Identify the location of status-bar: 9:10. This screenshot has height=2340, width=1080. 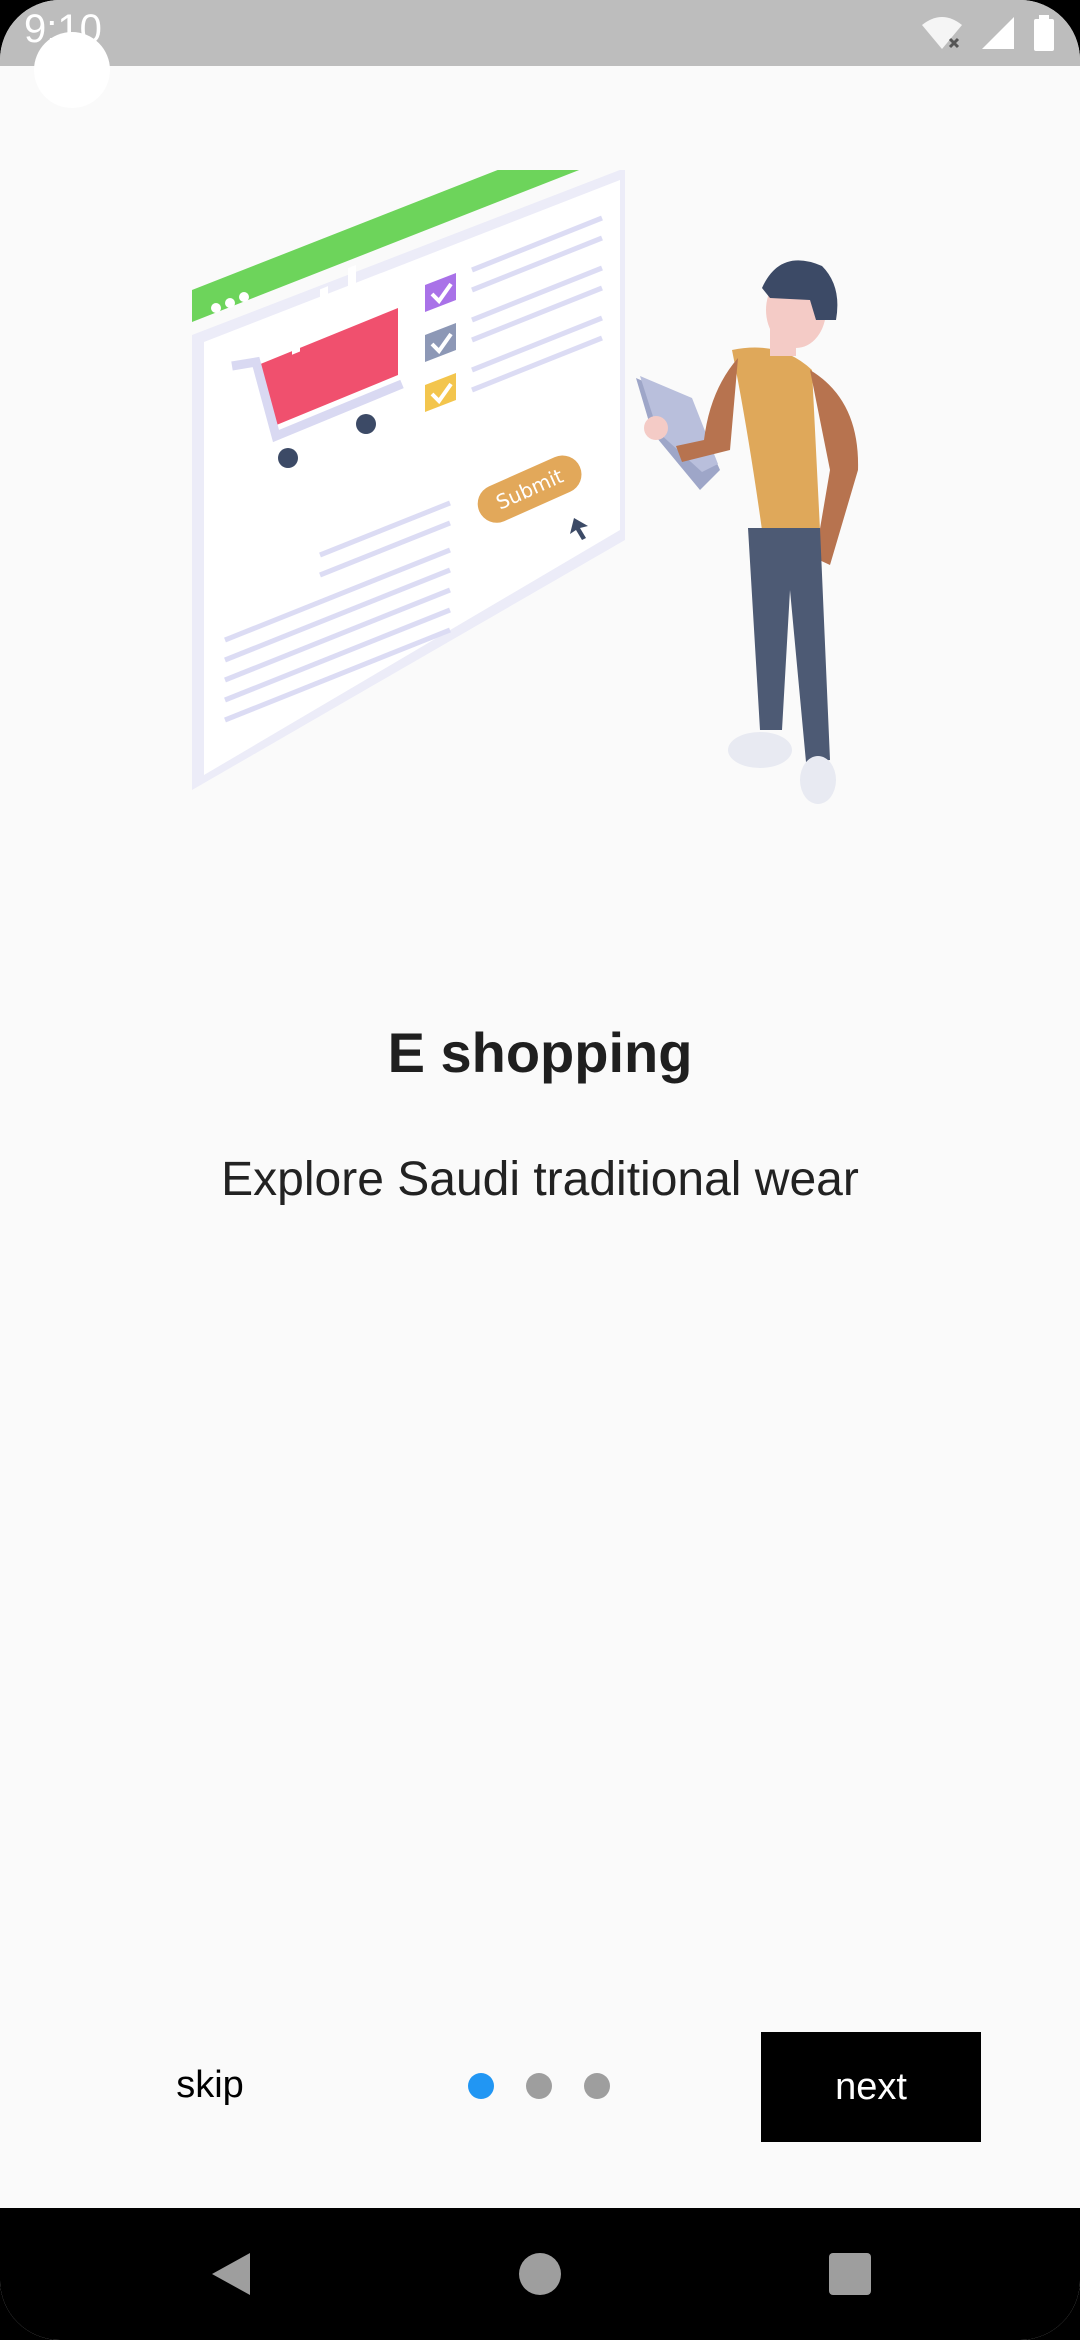
(540, 33).